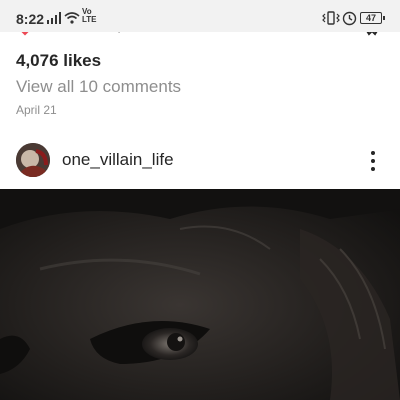 The image size is (400, 400). What do you see at coordinates (349, 18) in the screenshot?
I see `alarm-icon` at bounding box center [349, 18].